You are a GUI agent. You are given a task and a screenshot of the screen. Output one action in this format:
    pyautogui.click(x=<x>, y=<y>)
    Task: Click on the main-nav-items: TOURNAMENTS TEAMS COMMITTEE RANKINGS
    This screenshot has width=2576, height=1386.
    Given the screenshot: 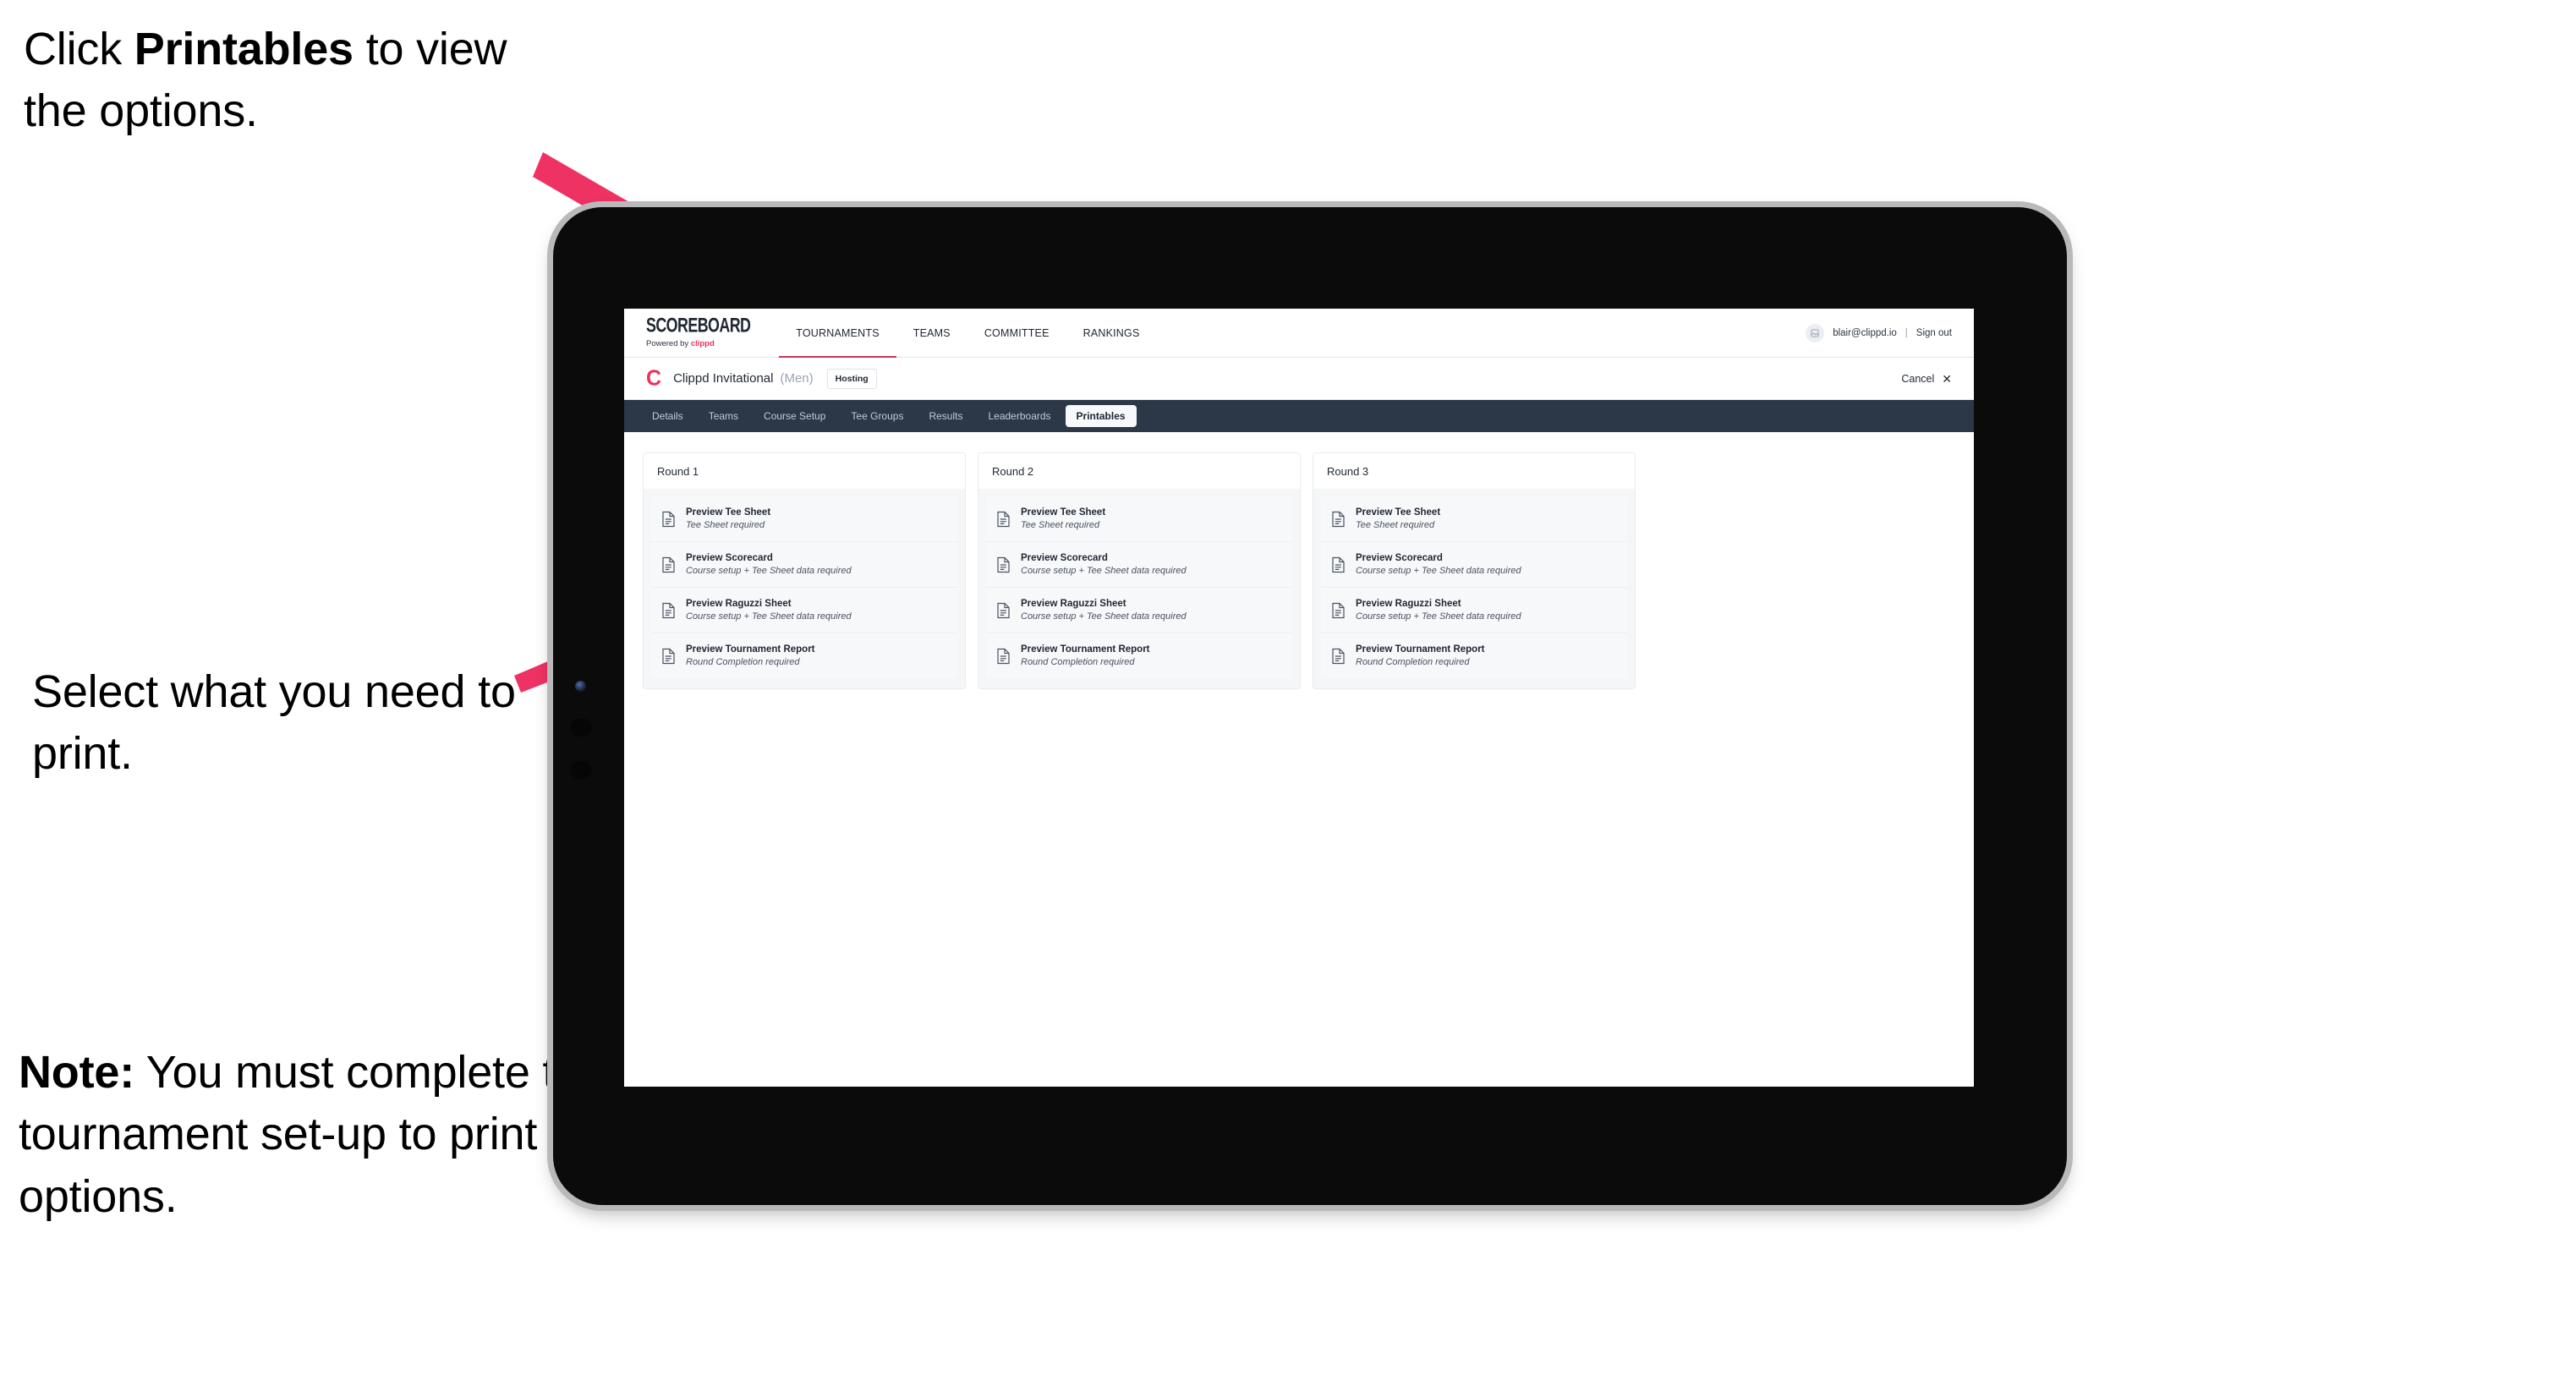 What is the action you would take?
    pyautogui.click(x=968, y=333)
    